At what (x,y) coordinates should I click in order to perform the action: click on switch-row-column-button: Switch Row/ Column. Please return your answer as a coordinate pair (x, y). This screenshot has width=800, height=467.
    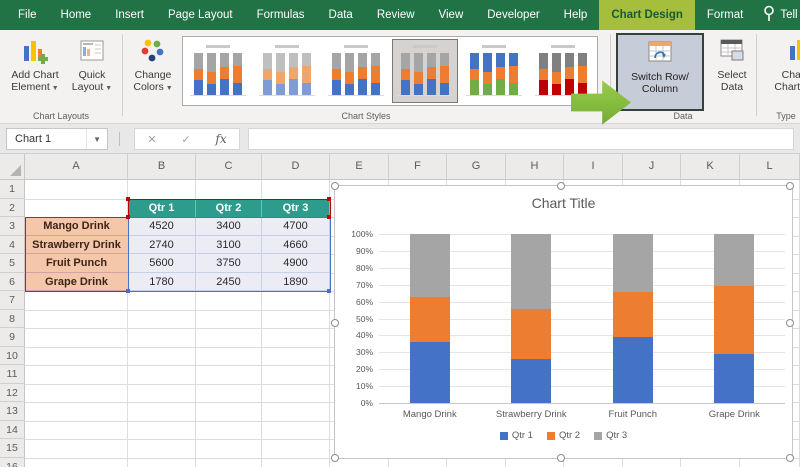
    Looking at the image, I should click on (660, 72).